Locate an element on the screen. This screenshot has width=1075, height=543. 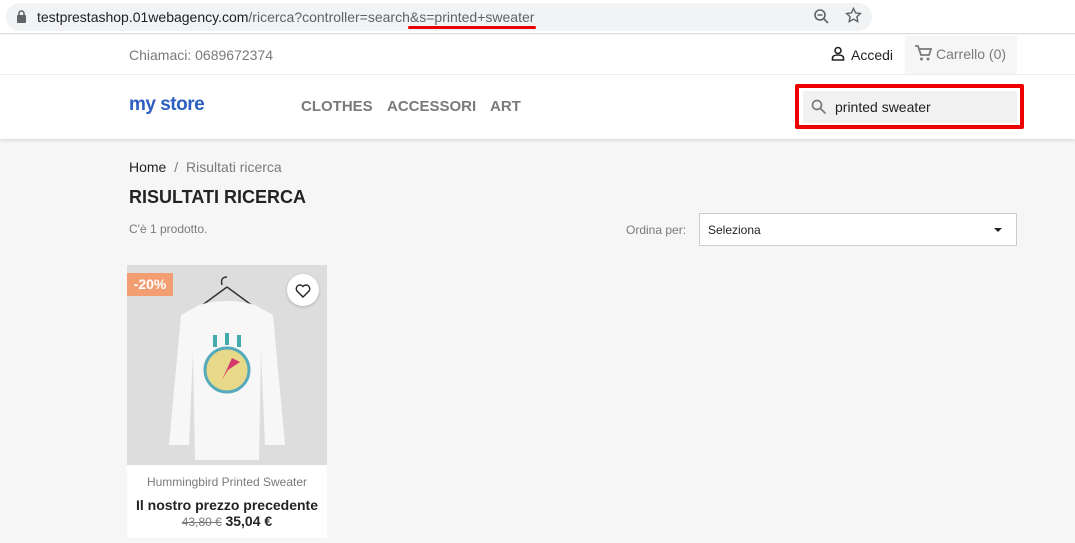
price-block: 43,80 € 35,04 € is located at coordinates (227, 521).